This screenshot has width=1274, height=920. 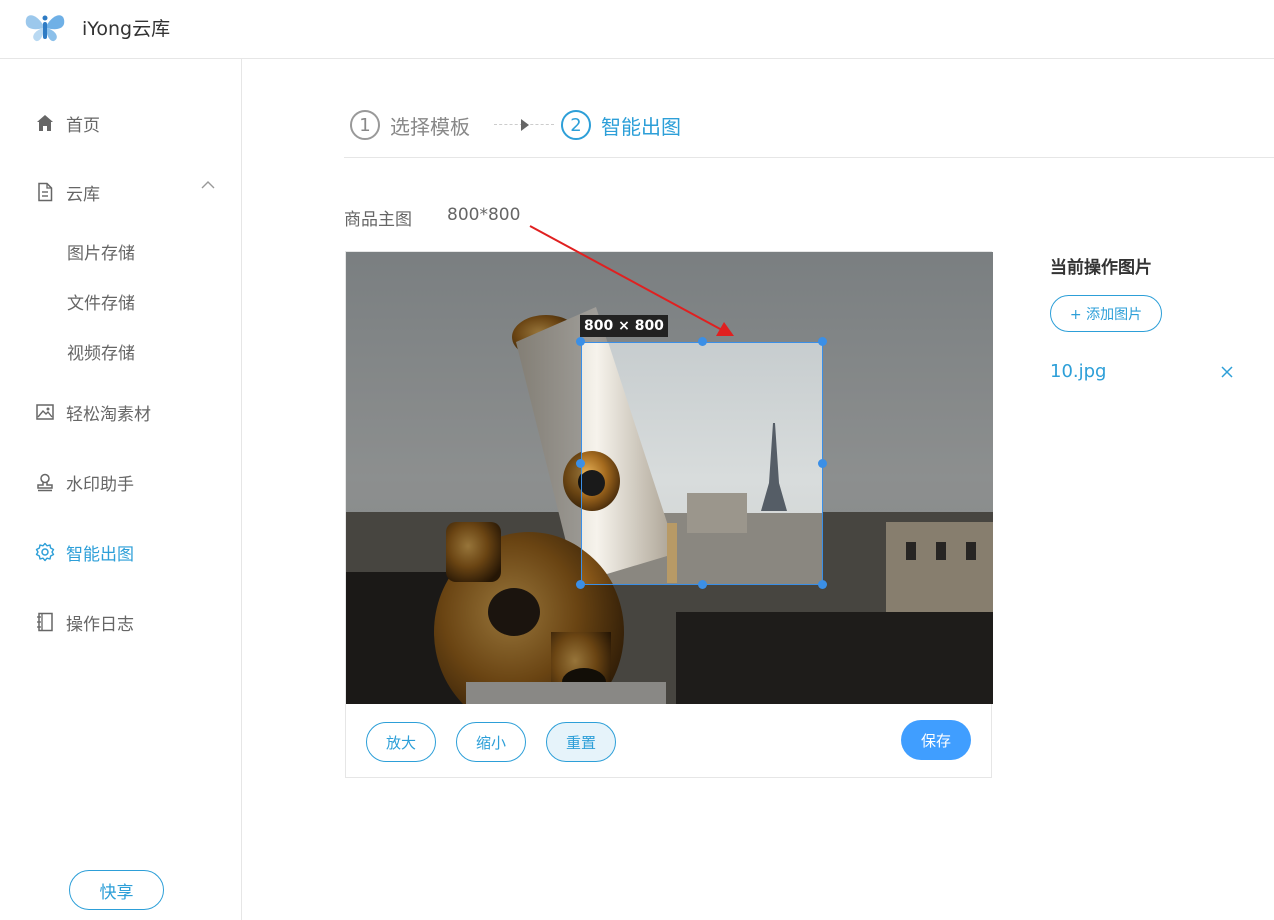 What do you see at coordinates (580, 341) in the screenshot?
I see `crop-handle-tl` at bounding box center [580, 341].